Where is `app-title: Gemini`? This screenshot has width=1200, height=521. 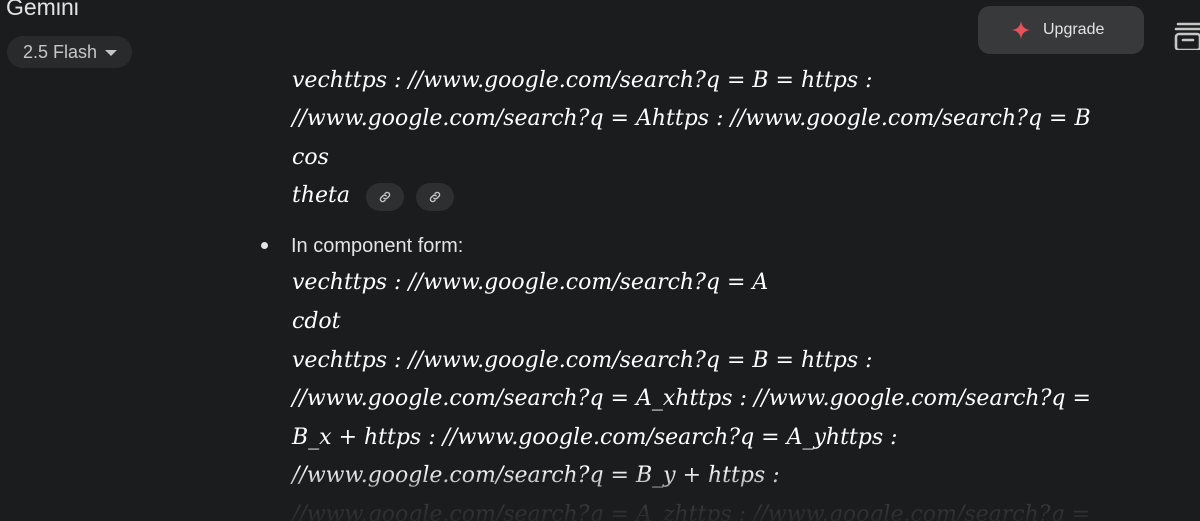
app-title: Gemini is located at coordinates (42, 10).